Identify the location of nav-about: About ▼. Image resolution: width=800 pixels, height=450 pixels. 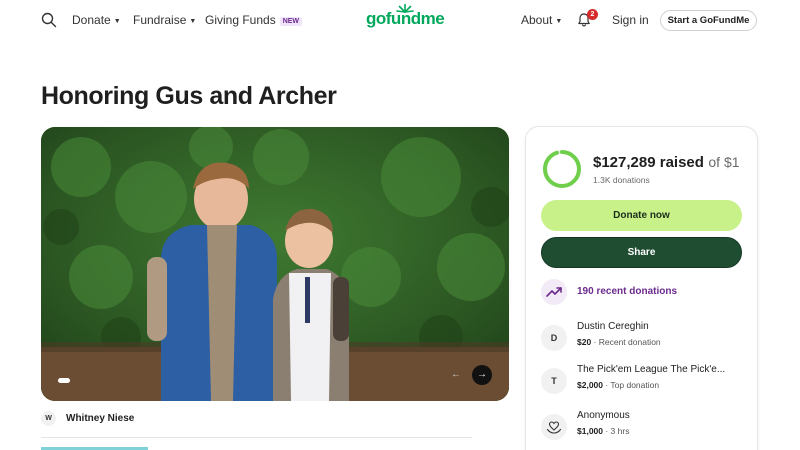
(541, 20).